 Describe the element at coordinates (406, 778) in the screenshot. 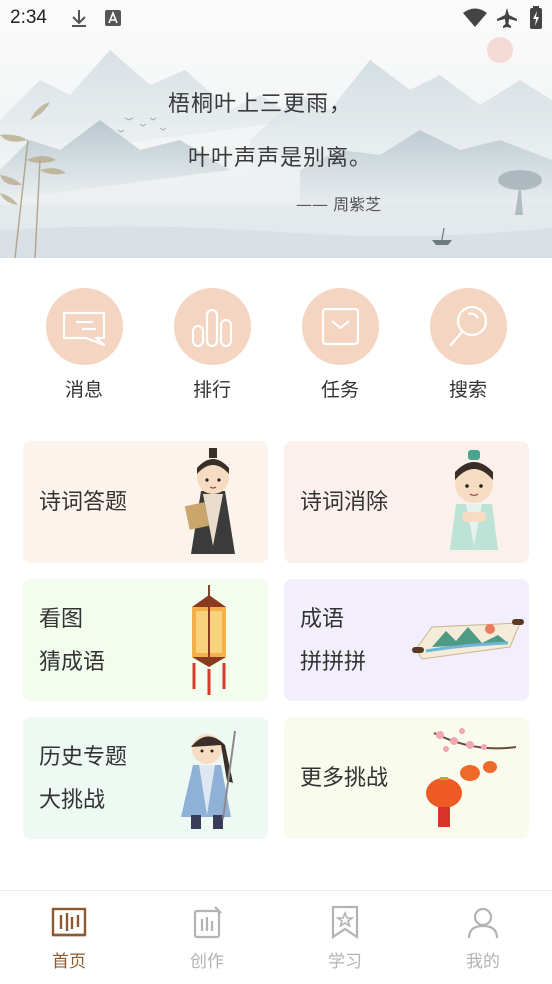

I see `card-more-challenges: 更多挑战` at that location.